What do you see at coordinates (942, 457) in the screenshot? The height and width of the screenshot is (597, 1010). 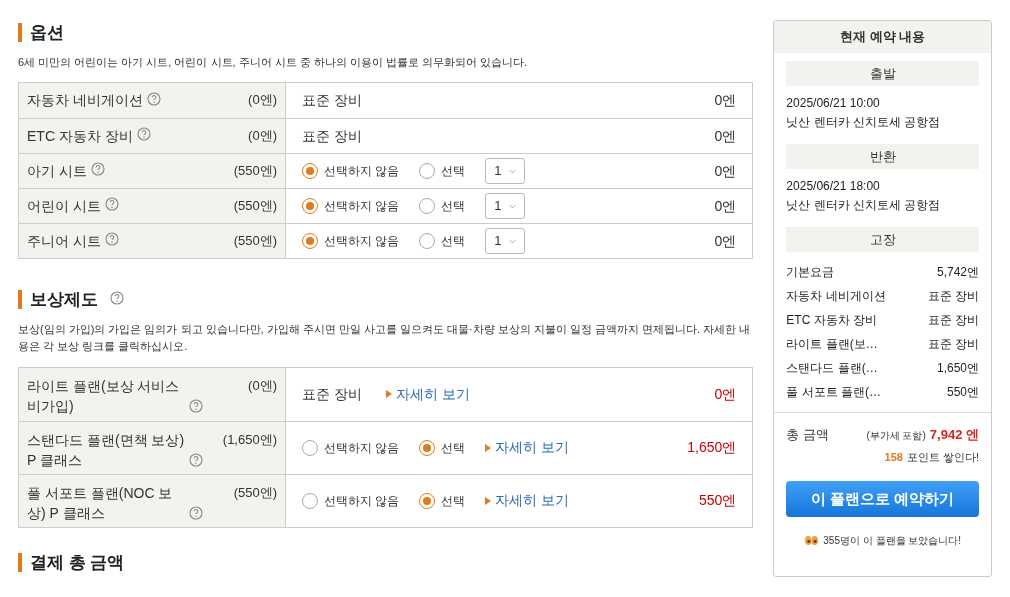 I see `points-text: 포인트 쌓인다!` at bounding box center [942, 457].